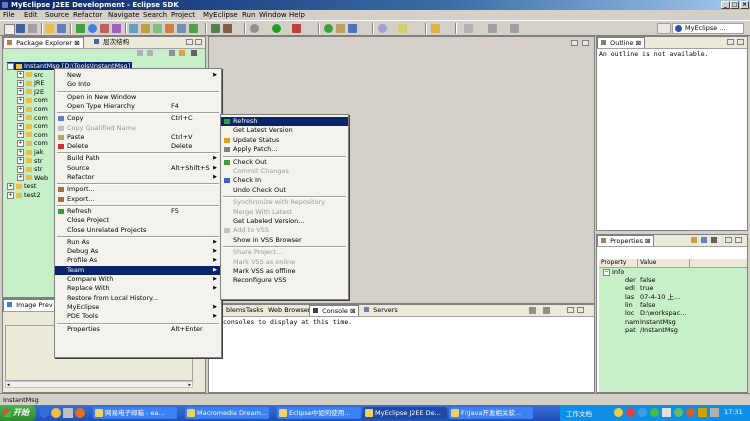 This screenshot has height=421, width=750. Describe the element at coordinates (284, 262) in the screenshot. I see `menu-item-mark-vss-as-online: Mark VSS as online` at that location.